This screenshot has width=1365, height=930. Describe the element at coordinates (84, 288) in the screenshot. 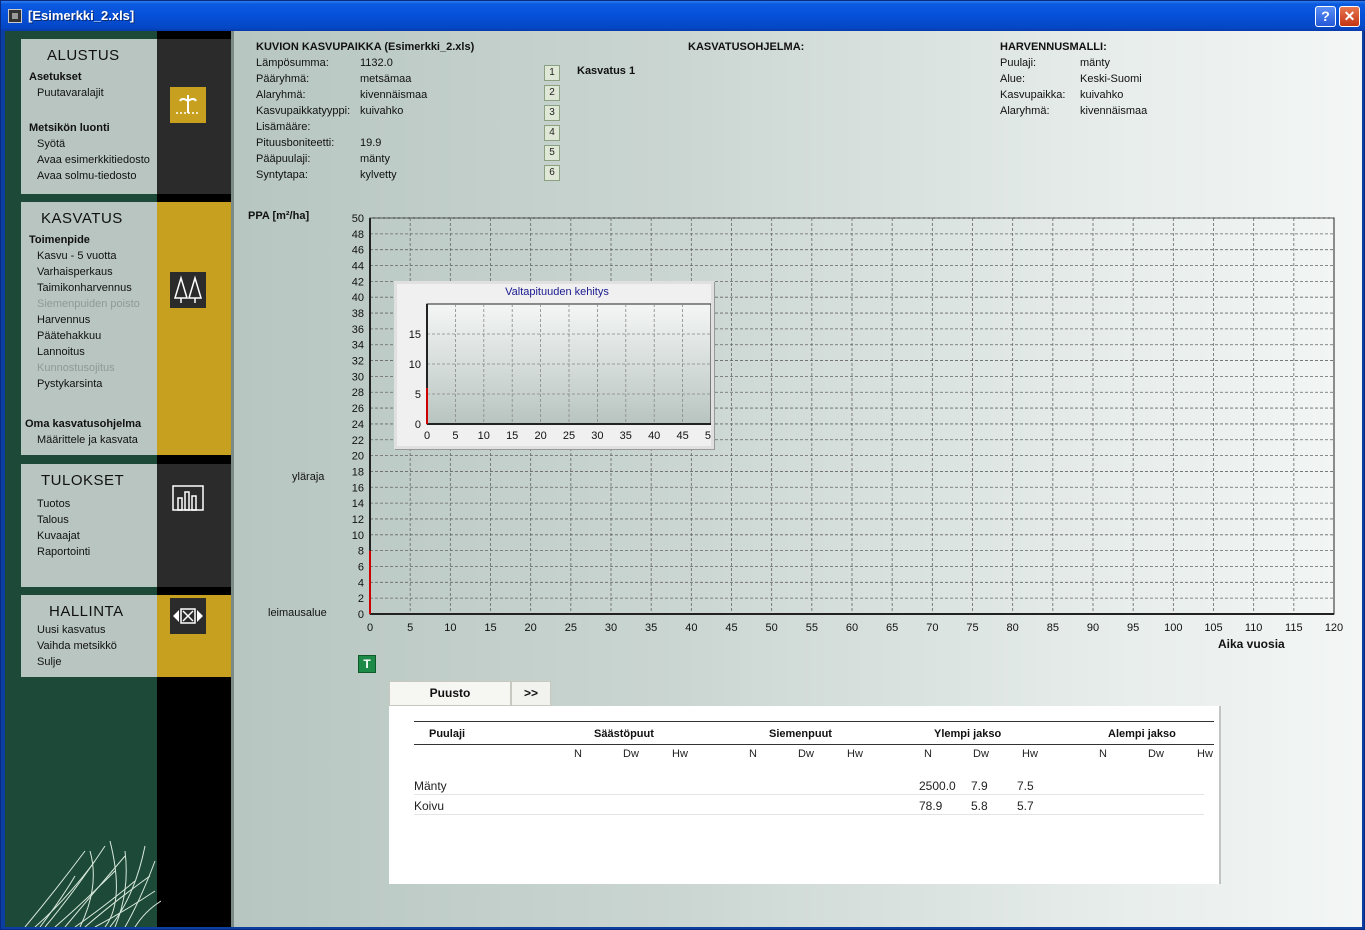

I see `menu-item-kasvatus-2: Taimikonharvennus` at that location.